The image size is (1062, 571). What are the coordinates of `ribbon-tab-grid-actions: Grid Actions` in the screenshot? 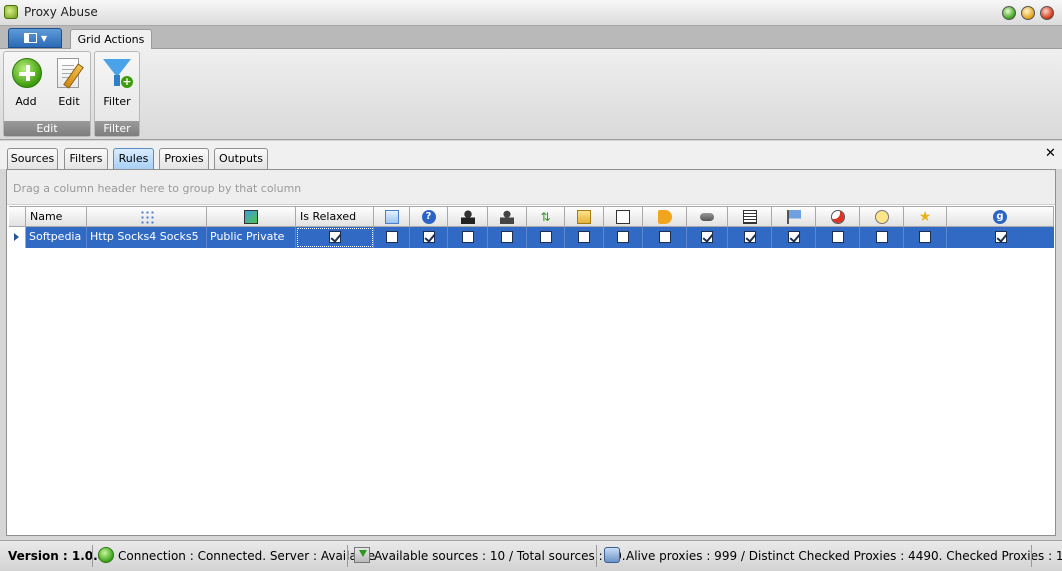 It's located at (111, 39).